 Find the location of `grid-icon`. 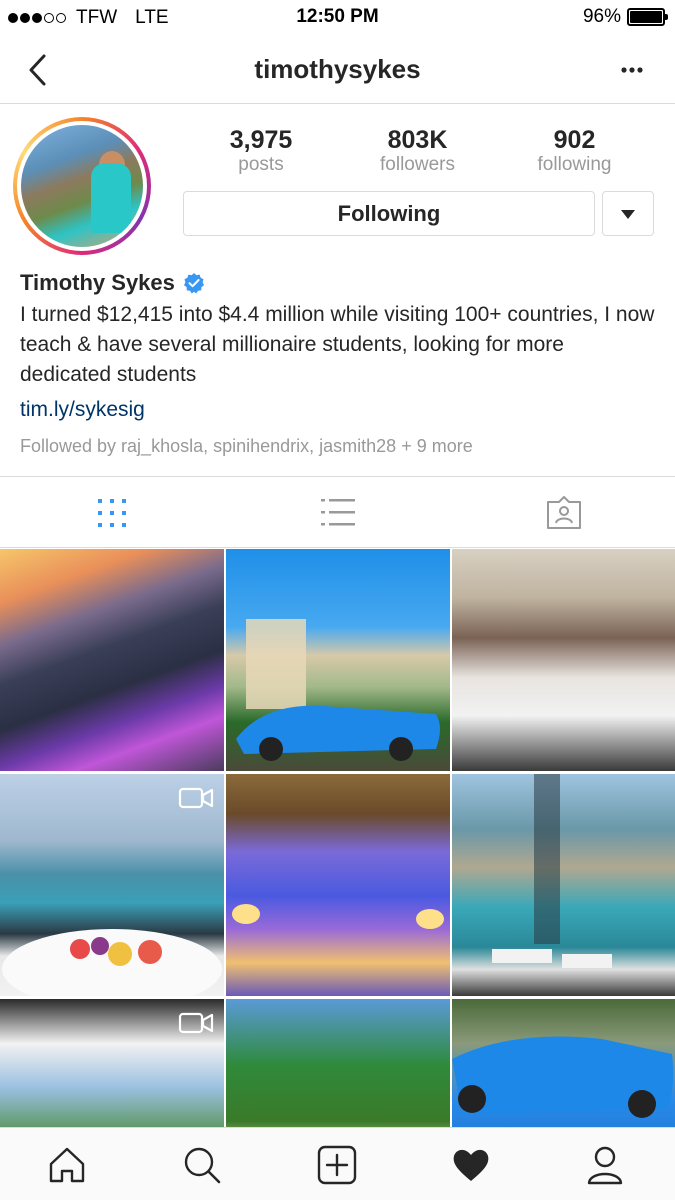

grid-icon is located at coordinates (112, 513).